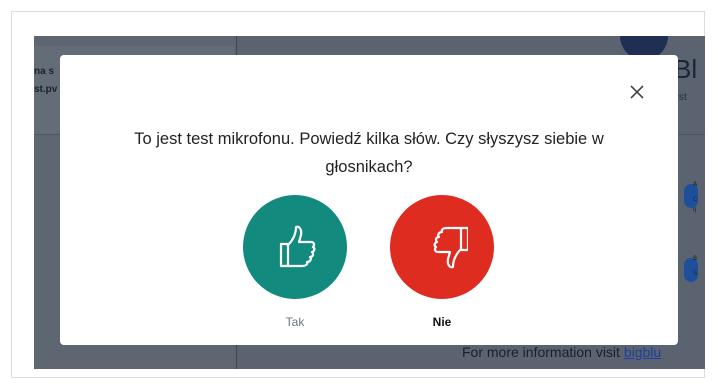  I want to click on thumbs-down-icon, so click(450, 247).